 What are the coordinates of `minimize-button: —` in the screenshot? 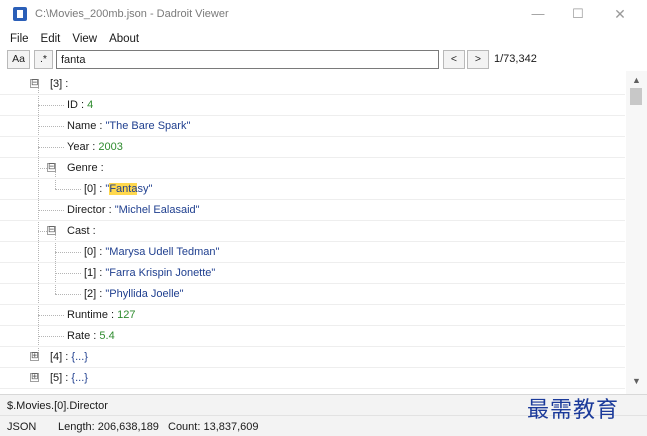 It's located at (538, 14).